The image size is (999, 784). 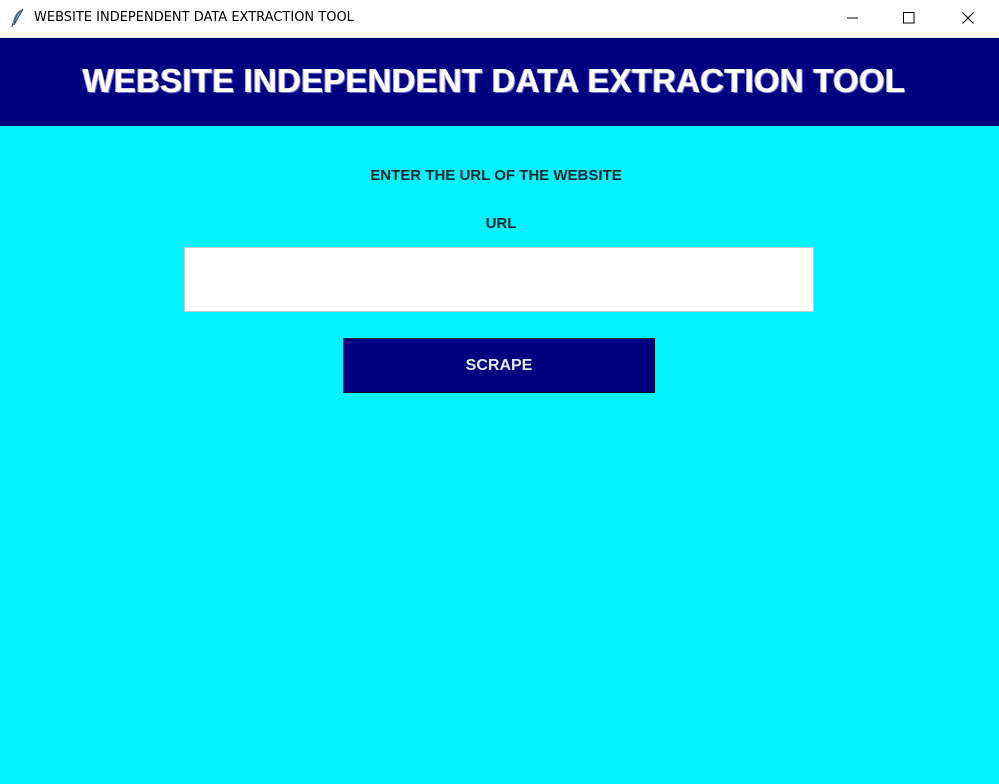 What do you see at coordinates (499, 279) in the screenshot?
I see `url-input` at bounding box center [499, 279].